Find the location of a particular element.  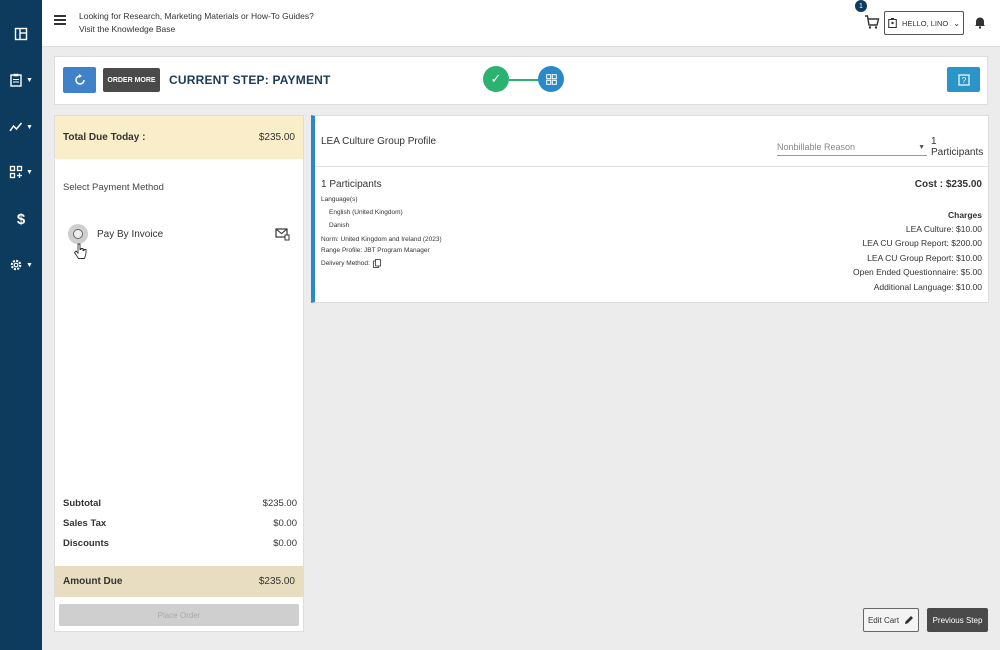

sidebar-item-dashboard is located at coordinates (21, 34).